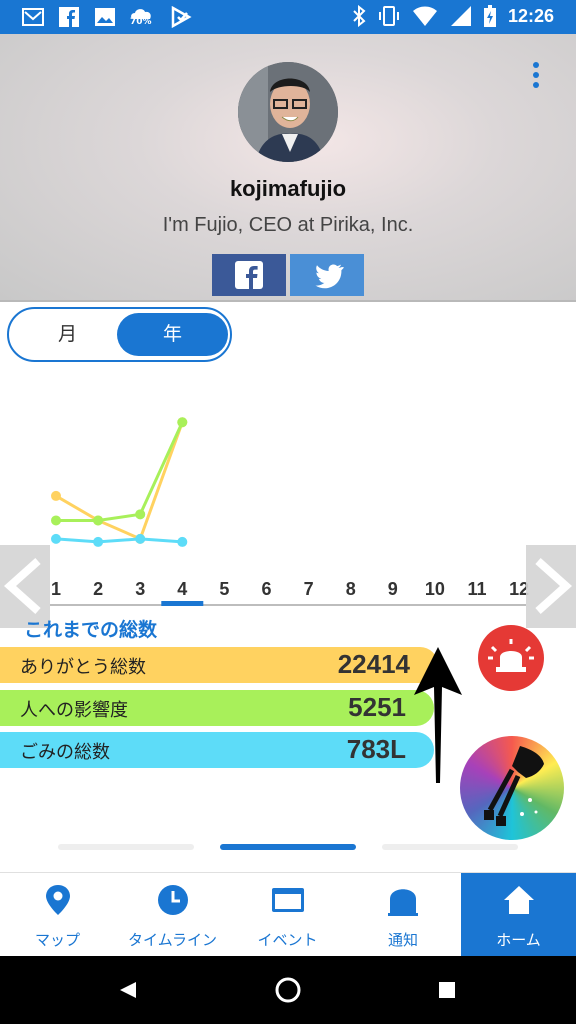 Image resolution: width=576 pixels, height=1024 pixels. Describe the element at coordinates (373, 664) in the screenshot. I see `stat-value: 22414` at that location.